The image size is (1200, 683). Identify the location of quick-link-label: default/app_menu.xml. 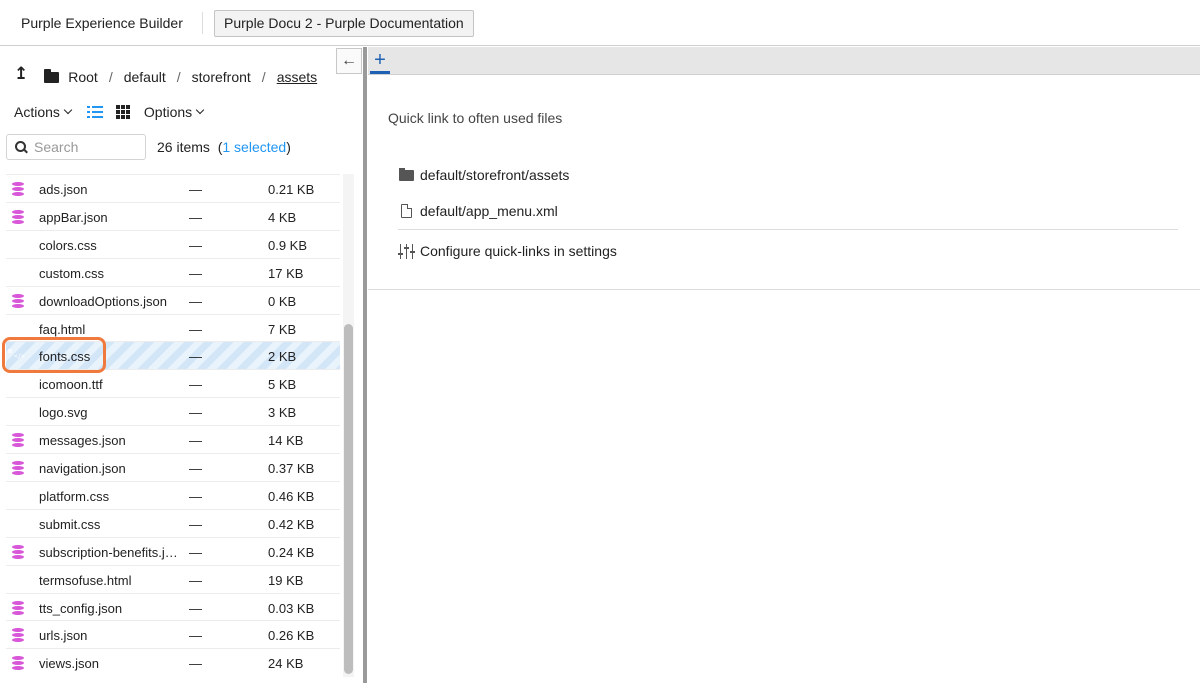
(489, 211).